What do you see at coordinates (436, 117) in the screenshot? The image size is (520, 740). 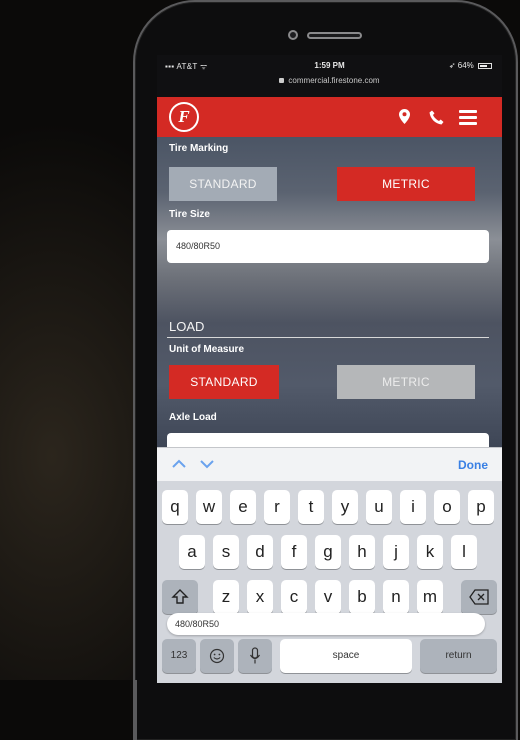 I see `phone-icon` at bounding box center [436, 117].